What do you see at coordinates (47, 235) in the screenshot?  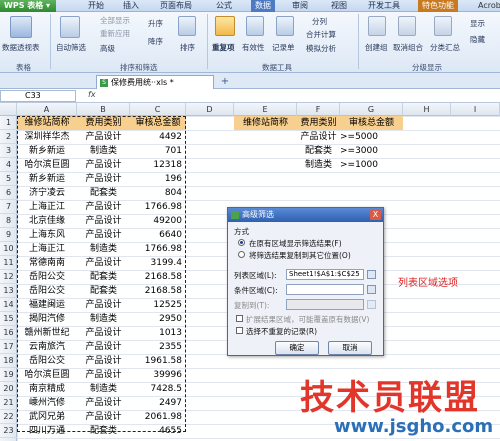 I see `table-cell: 上海东风` at bounding box center [47, 235].